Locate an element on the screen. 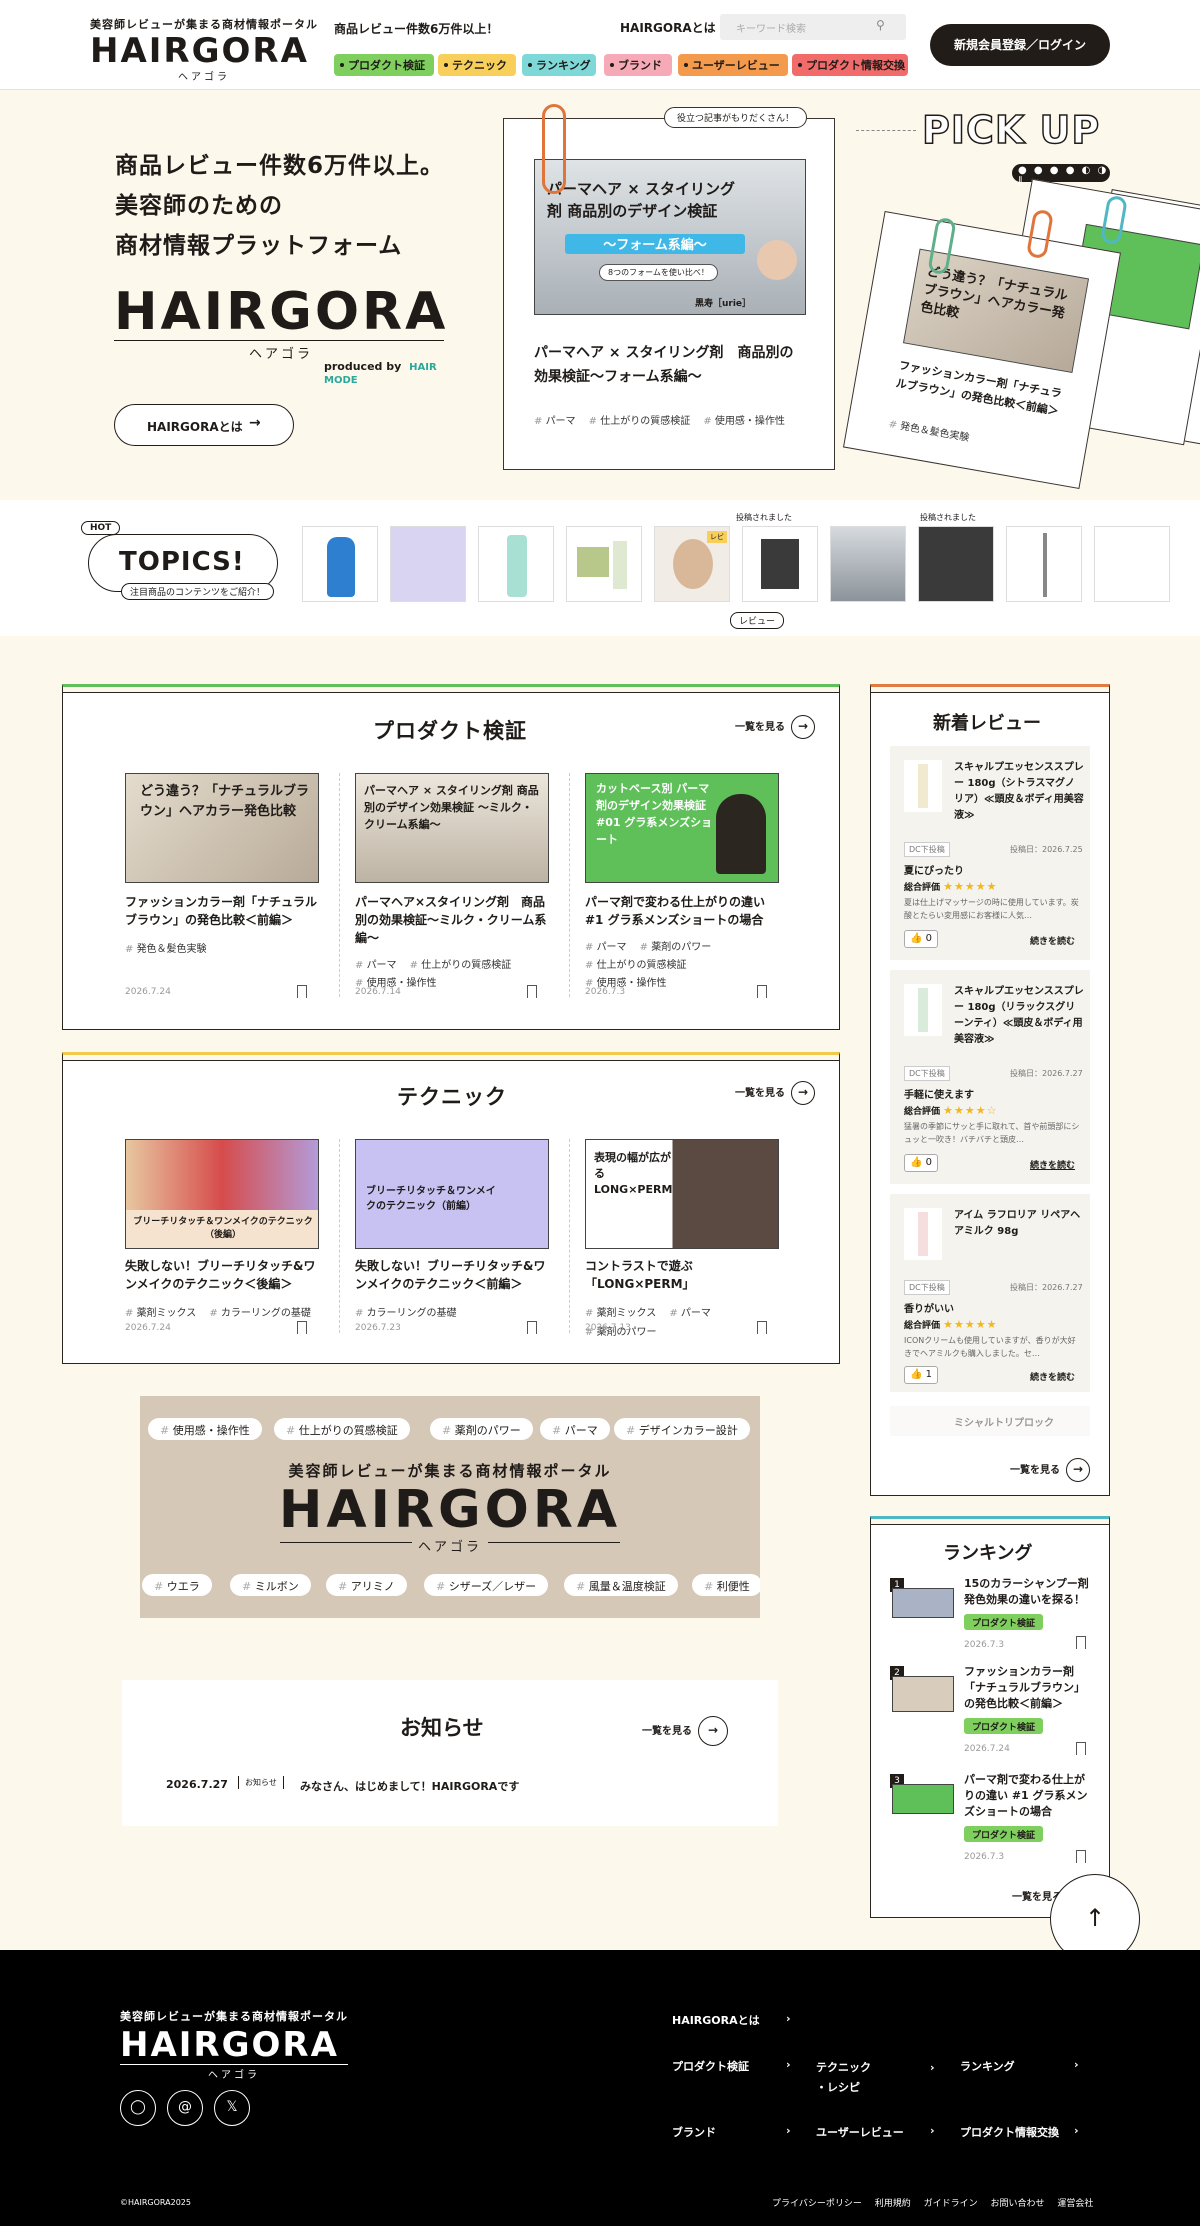 The image size is (1200, 2226). banner-chip: 利便性 is located at coordinates (726, 1585).